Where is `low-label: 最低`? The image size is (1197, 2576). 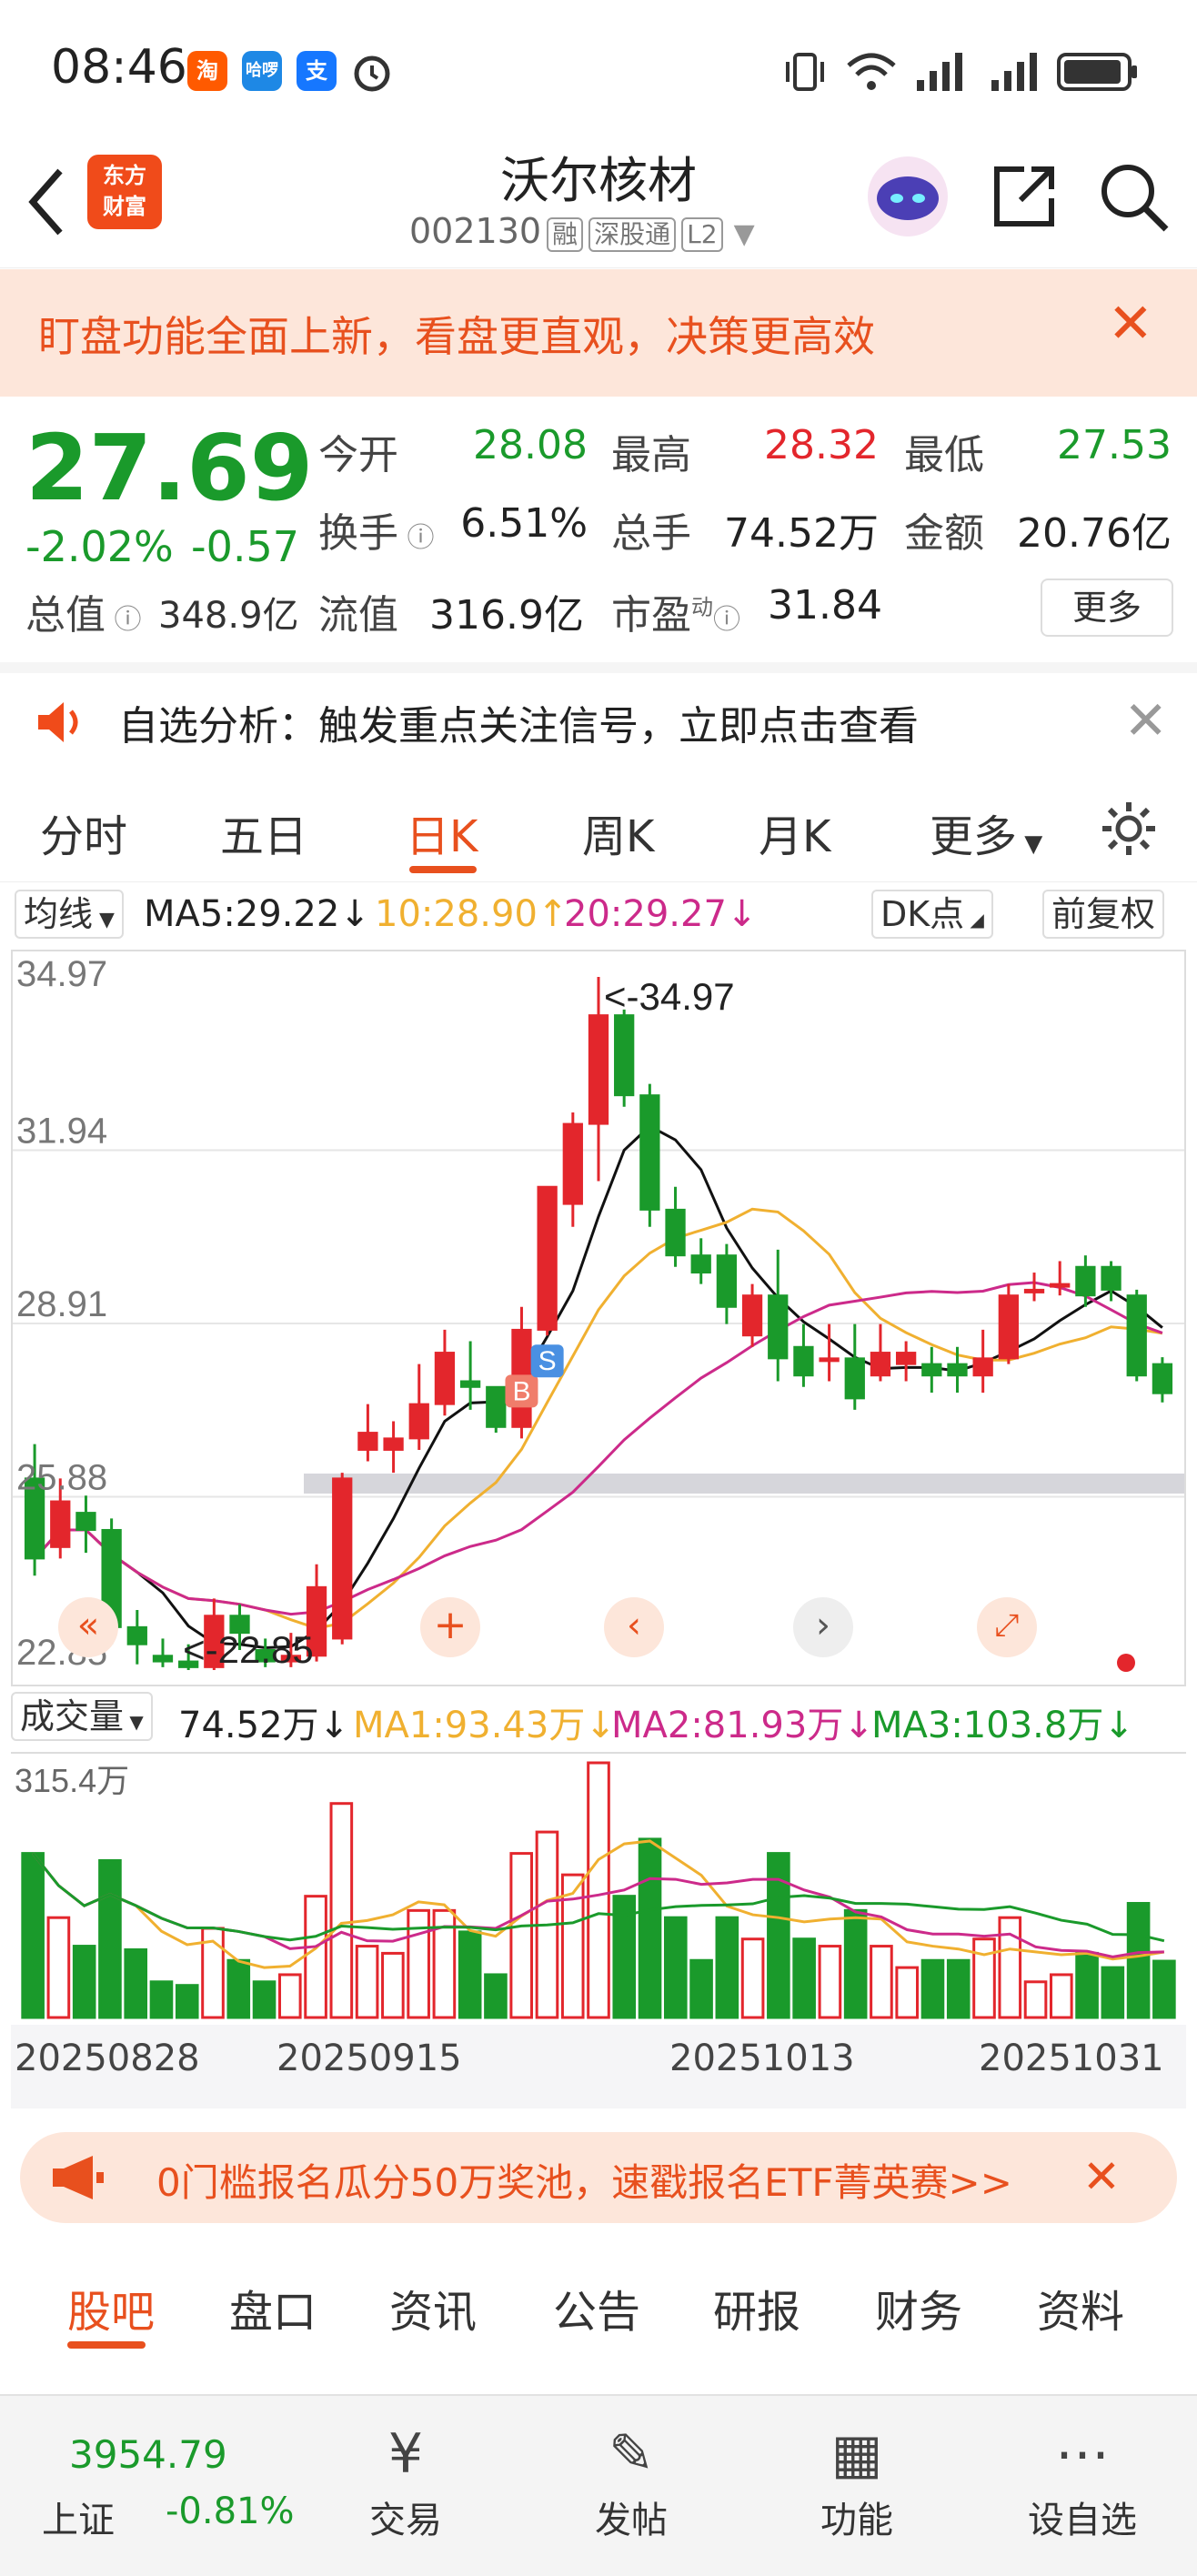
low-label: 最低 is located at coordinates (944, 455).